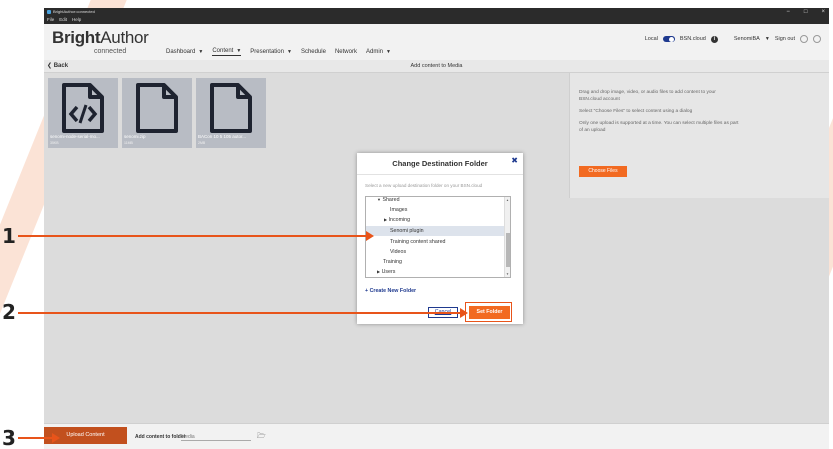 The width and height of the screenshot is (833, 449). I want to click on tree-item-incoming: ▶ Incoming, so click(435, 220).